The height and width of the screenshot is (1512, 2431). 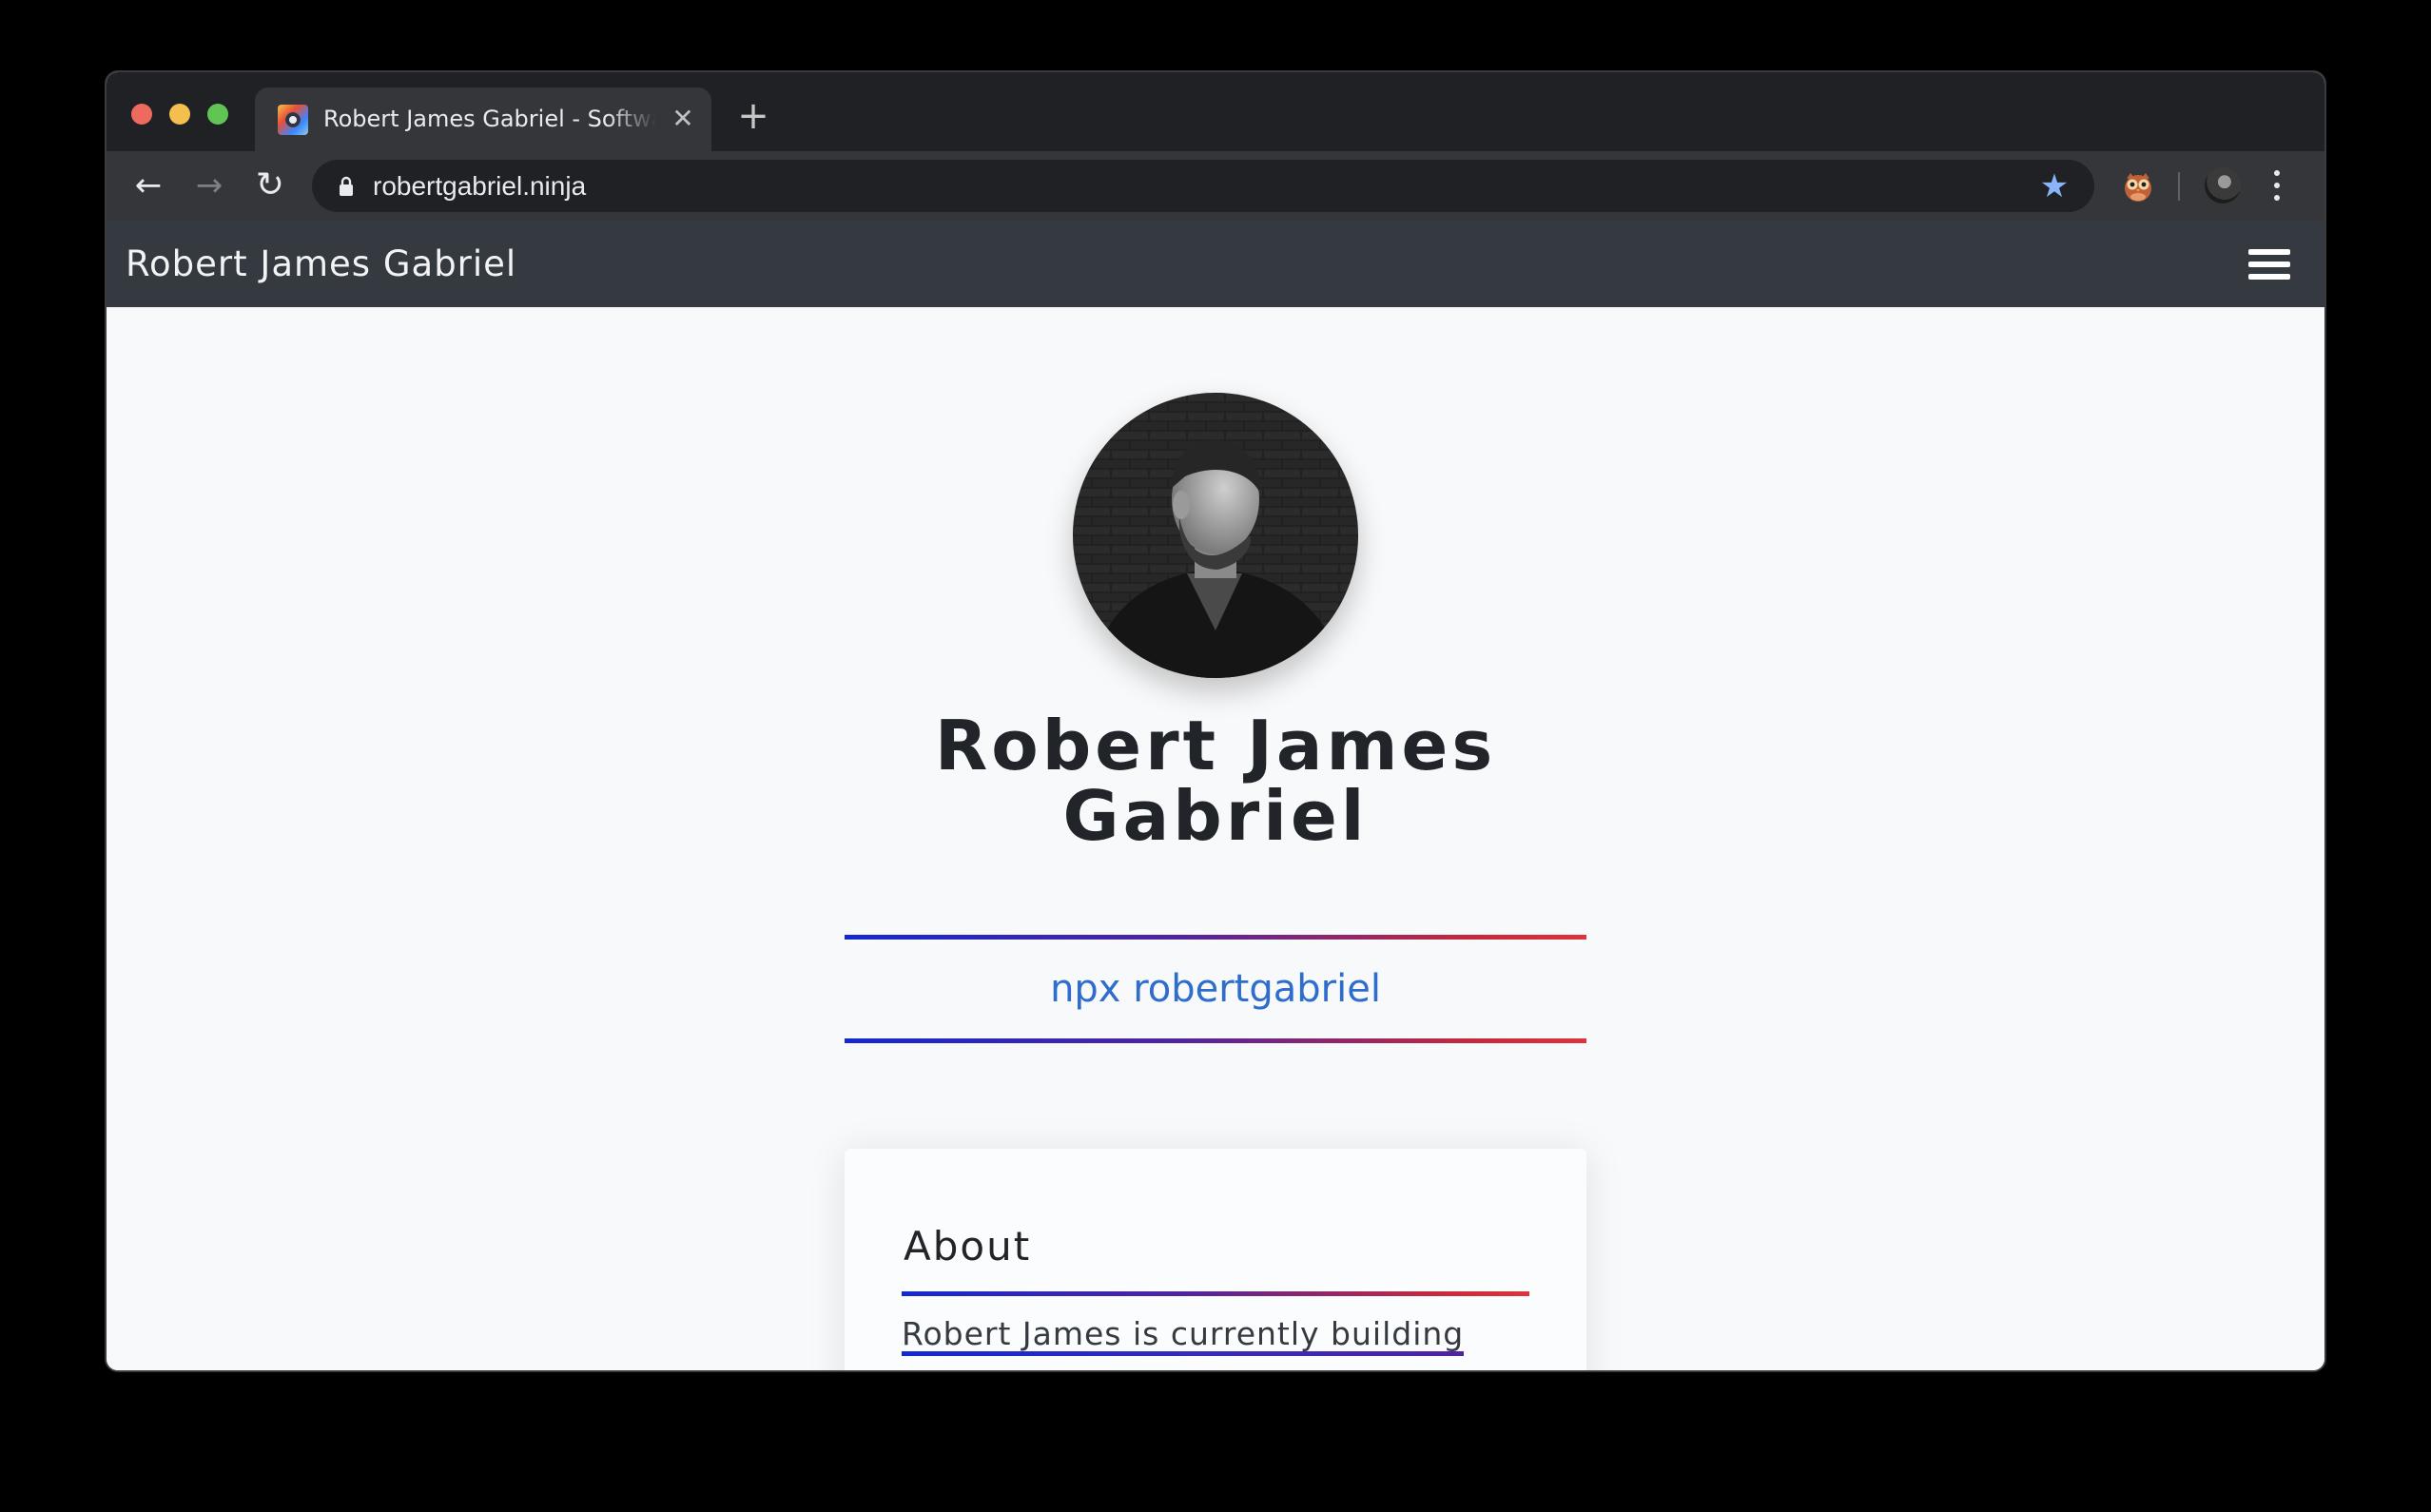 What do you see at coordinates (346, 186) in the screenshot?
I see `lock-icon` at bounding box center [346, 186].